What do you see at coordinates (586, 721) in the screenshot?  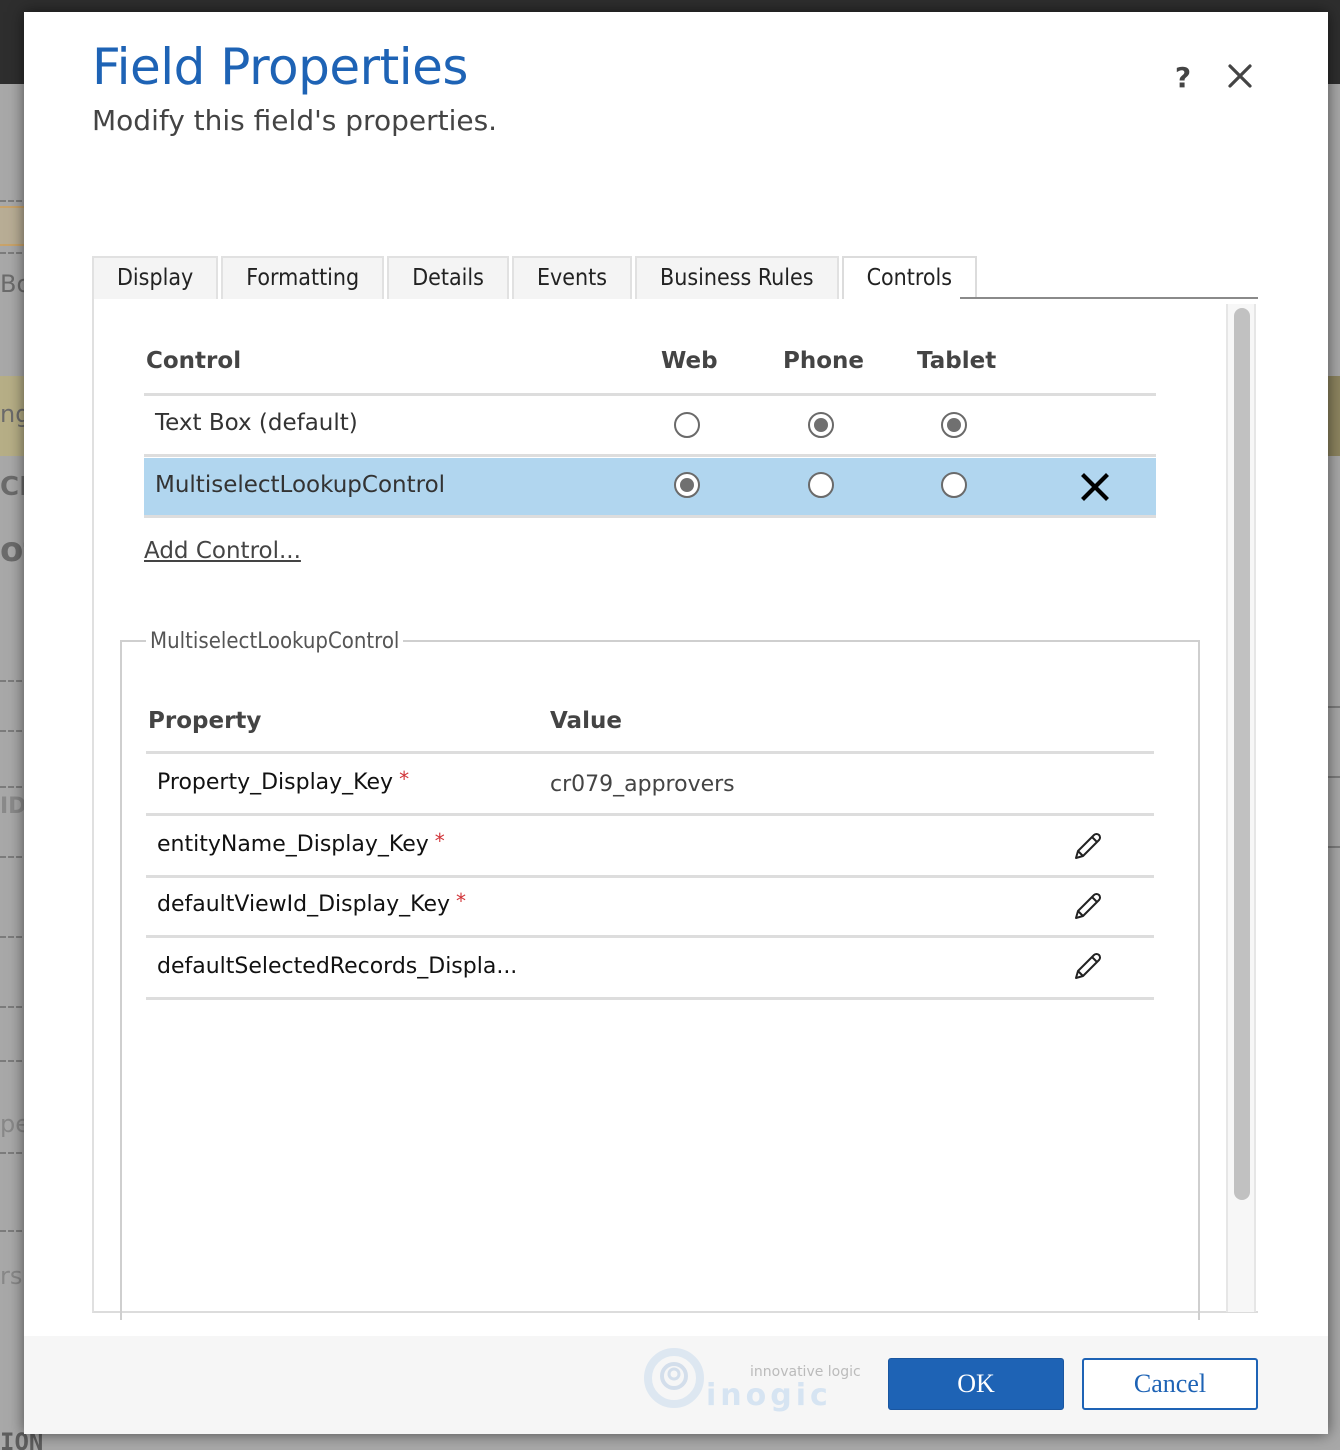 I see `column-header-value: Value` at bounding box center [586, 721].